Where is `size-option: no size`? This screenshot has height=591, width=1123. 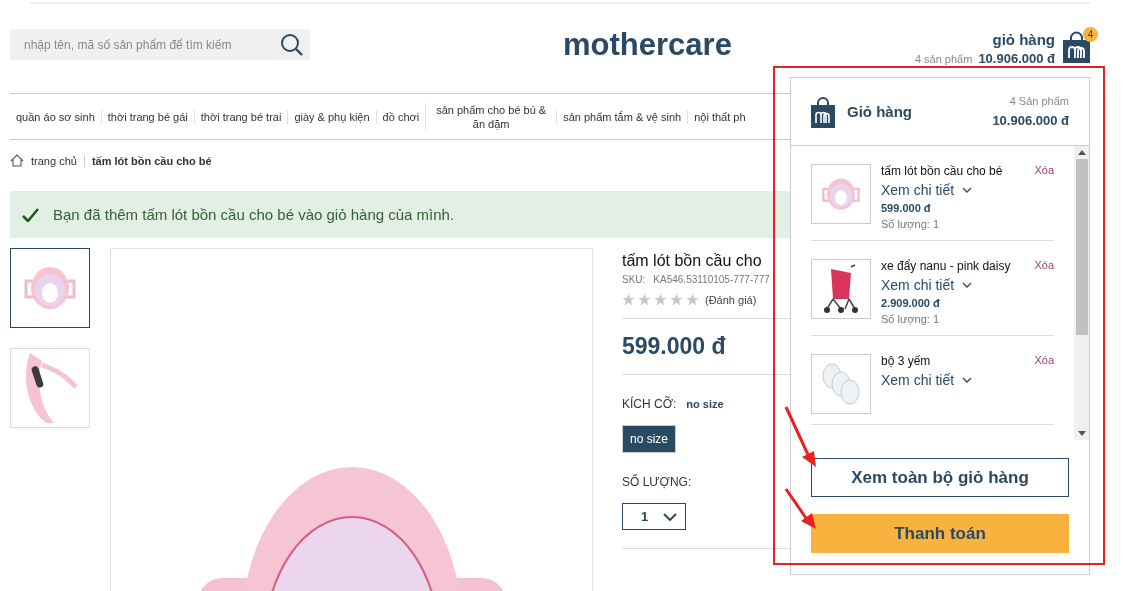
size-option: no size is located at coordinates (649, 439).